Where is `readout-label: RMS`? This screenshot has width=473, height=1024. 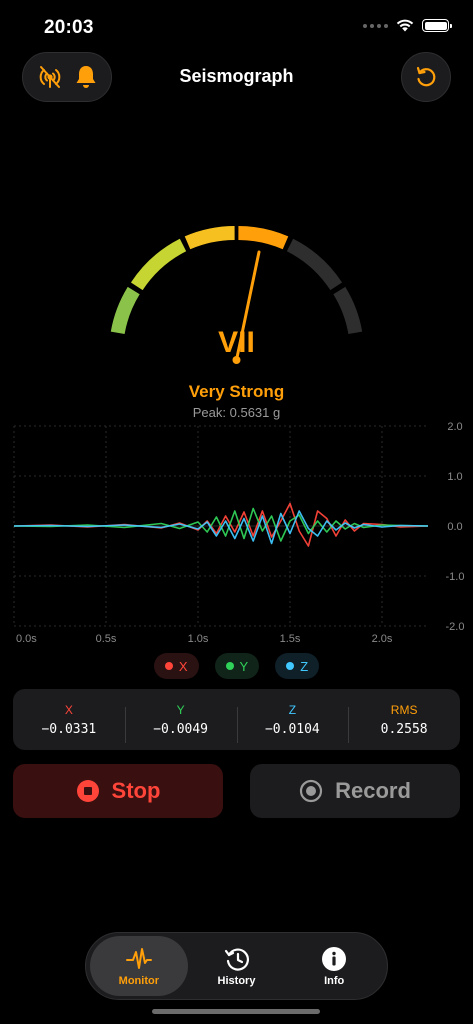 readout-label: RMS is located at coordinates (404, 709).